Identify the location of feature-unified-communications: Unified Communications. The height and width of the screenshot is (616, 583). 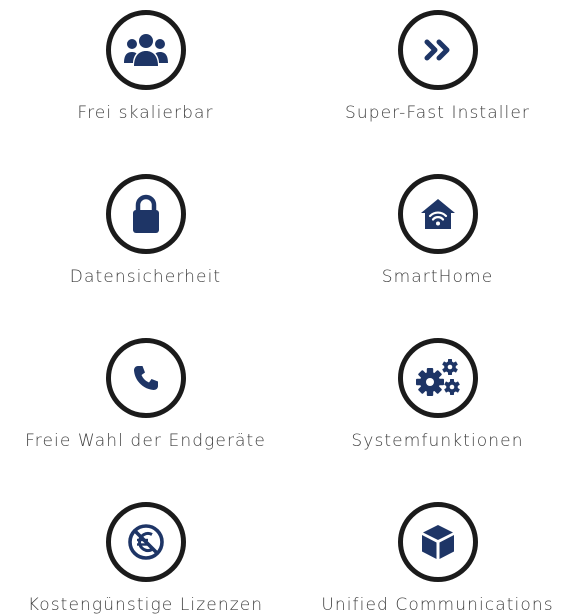
(437, 558).